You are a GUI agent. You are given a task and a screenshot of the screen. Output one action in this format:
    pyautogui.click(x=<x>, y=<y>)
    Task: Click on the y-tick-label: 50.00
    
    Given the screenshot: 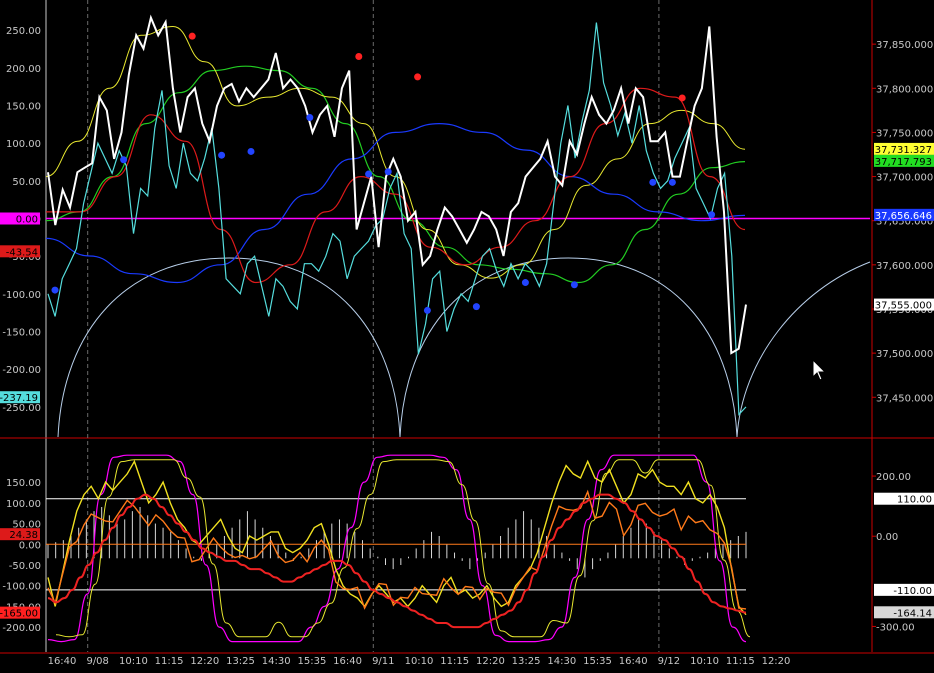 What is the action you would take?
    pyautogui.click(x=26, y=182)
    